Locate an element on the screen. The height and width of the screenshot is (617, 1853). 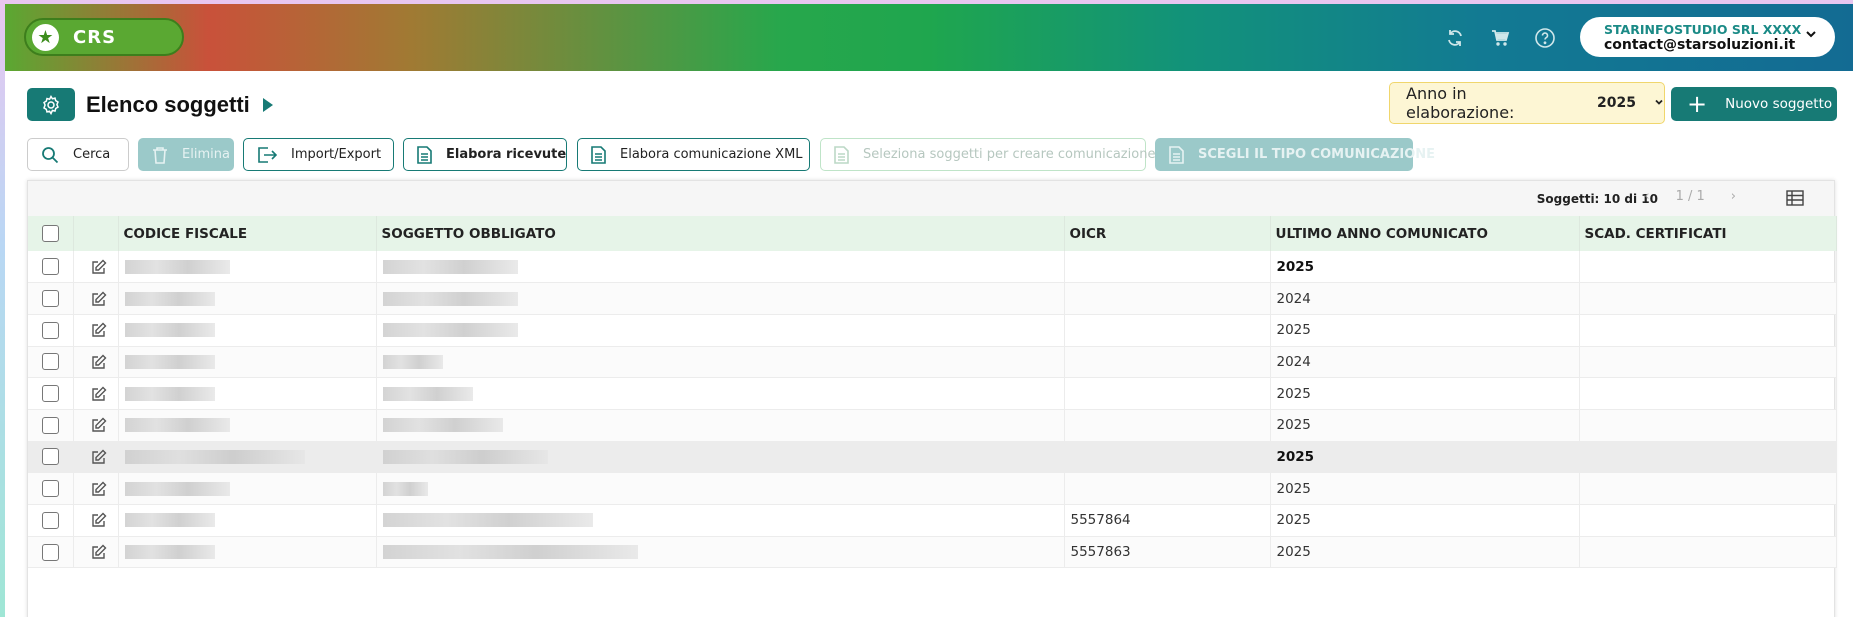
ultimo-anno-cell: 2025 is located at coordinates (1425, 488).